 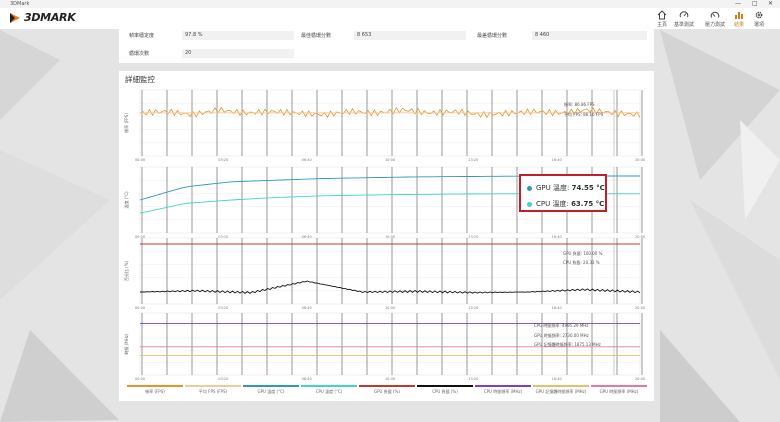 I want to click on gpu-temp-row: GPU 溫度: 74.55 °C, so click(x=566, y=188).